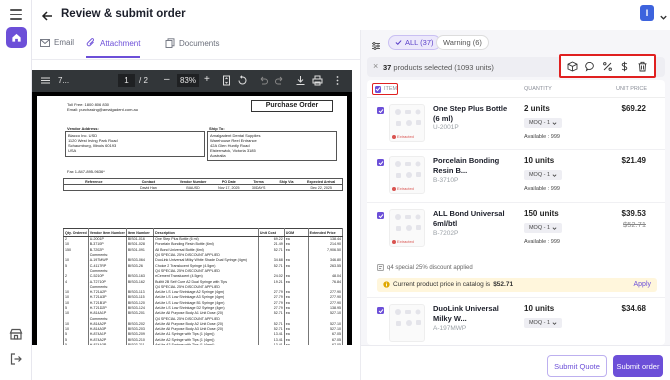  Describe the element at coordinates (337, 80) in the screenshot. I see `more-vertical-icon` at that location.